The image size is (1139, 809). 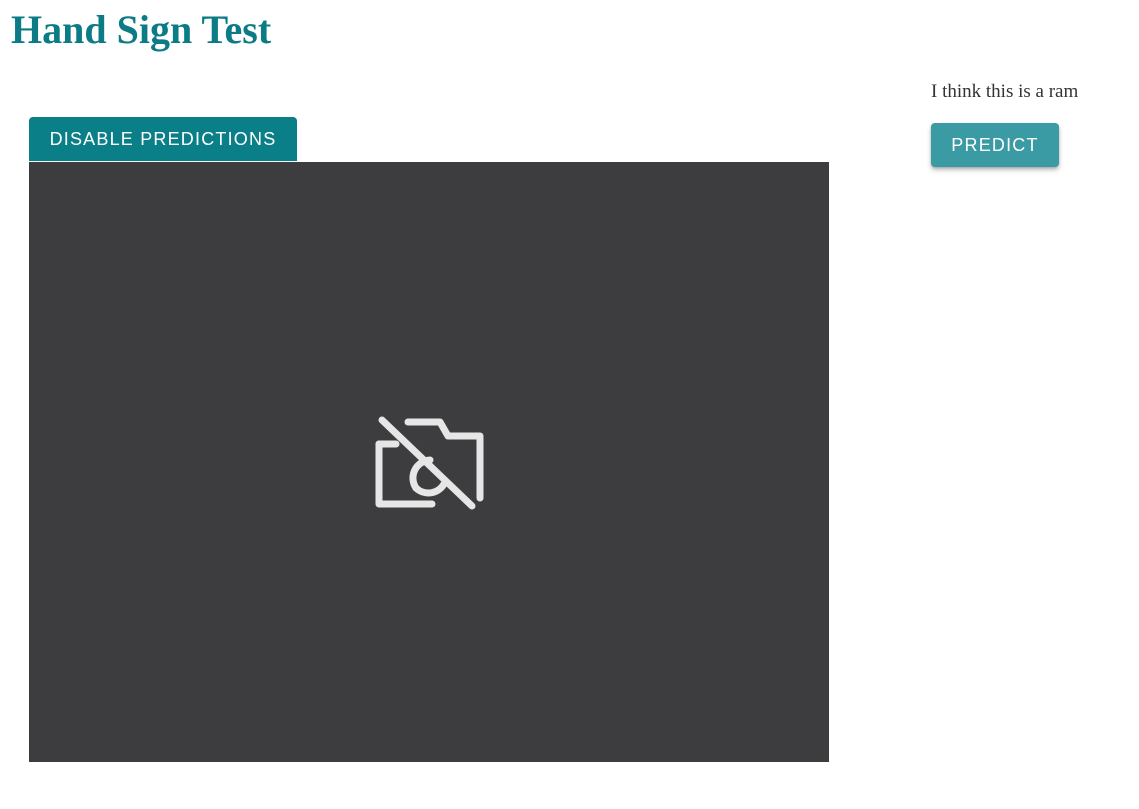 I want to click on disable-predictions-button: DISABLE PREDICTIONS, so click(x=163, y=139).